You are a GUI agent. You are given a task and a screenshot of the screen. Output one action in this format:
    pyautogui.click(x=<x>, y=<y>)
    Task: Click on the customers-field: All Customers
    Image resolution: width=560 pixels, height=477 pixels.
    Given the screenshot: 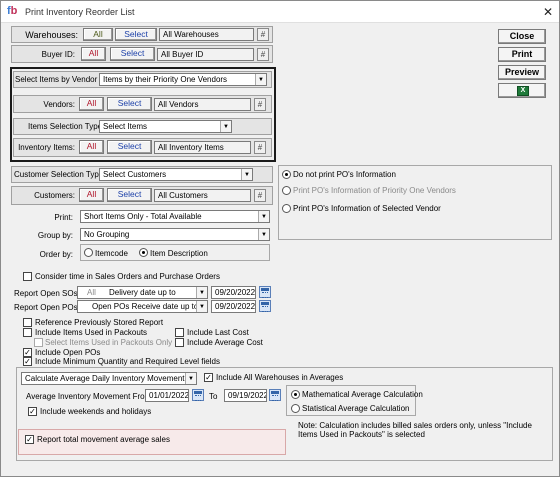 What is the action you would take?
    pyautogui.click(x=202, y=195)
    